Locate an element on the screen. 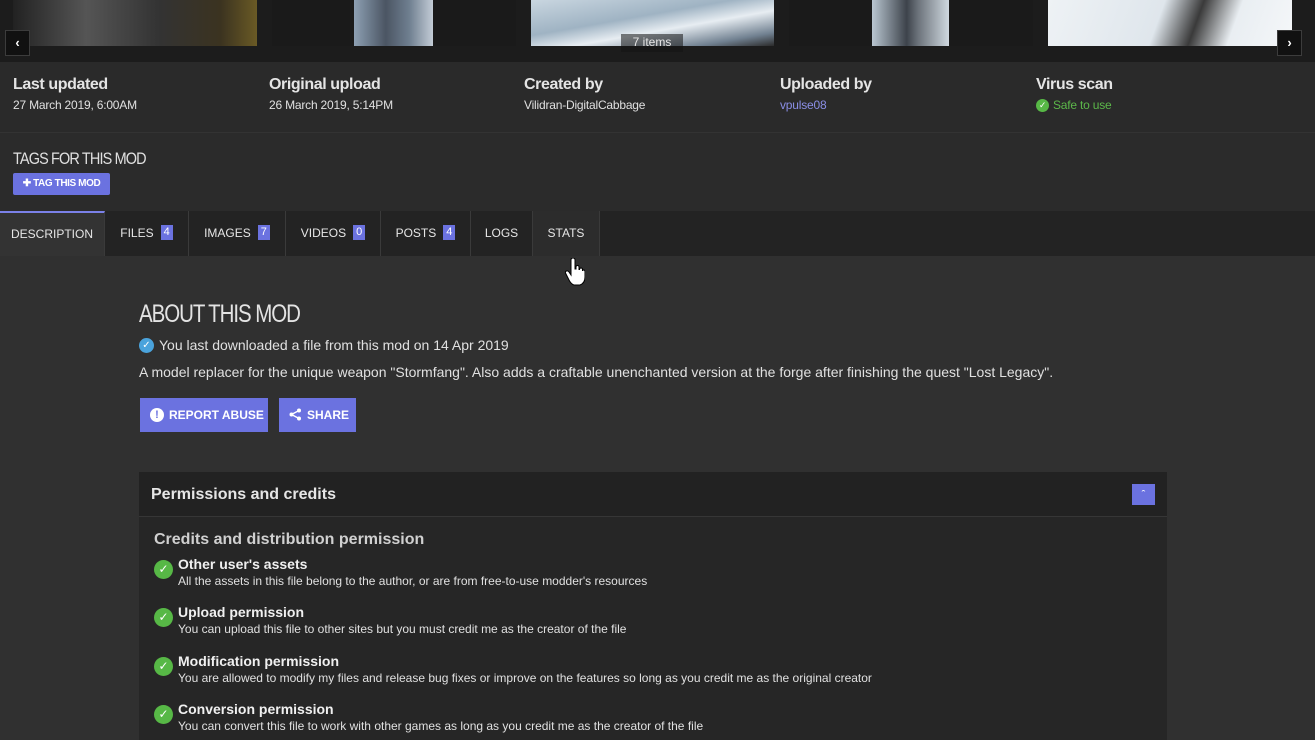 The width and height of the screenshot is (1315, 740). collapse-button: ˆ is located at coordinates (1143, 494).